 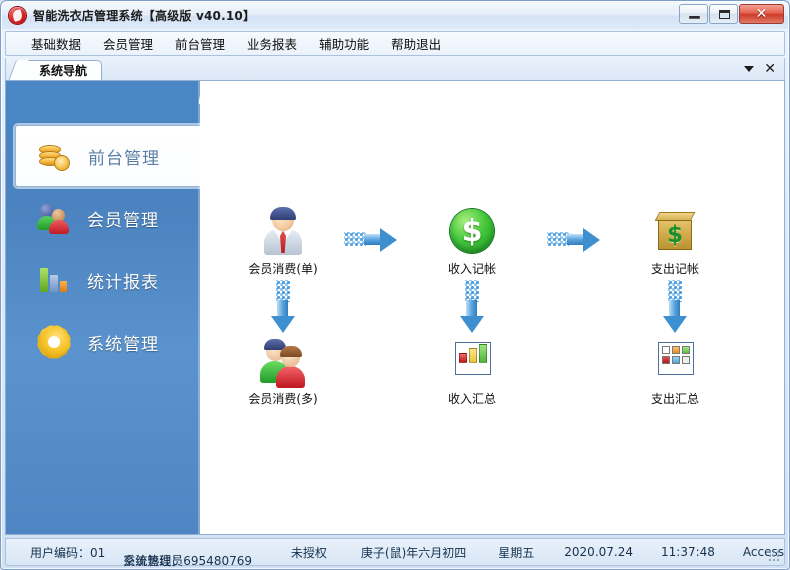 What do you see at coordinates (56, 43) in the screenshot?
I see `menu-item-basic-data: 基础数据` at bounding box center [56, 43].